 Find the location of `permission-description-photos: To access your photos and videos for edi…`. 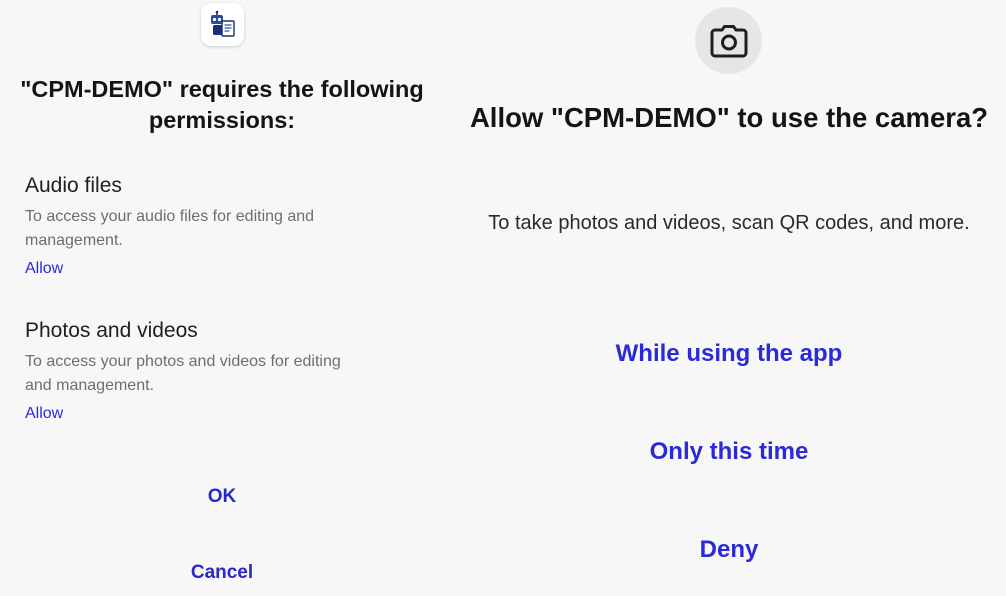

permission-description-photos: To access your photos and videos for edi… is located at coordinates (183, 373).